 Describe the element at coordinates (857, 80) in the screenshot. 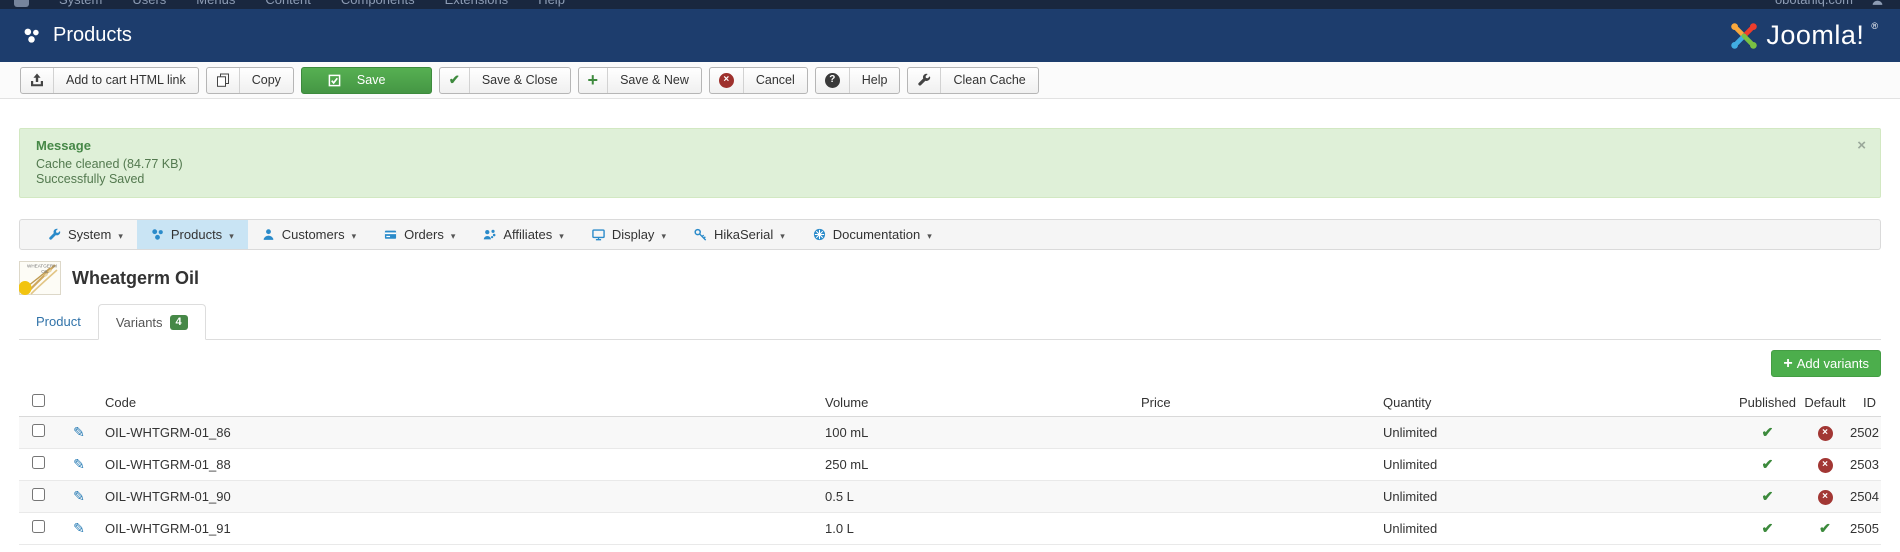

I see `help-button: Help` at that location.